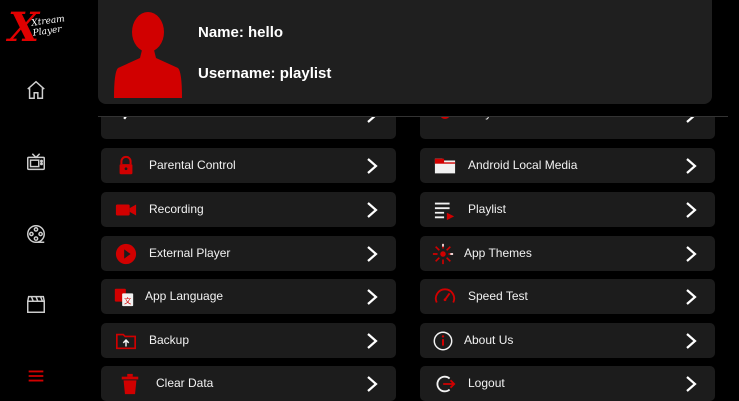 The width and height of the screenshot is (739, 401). I want to click on backup-icon, so click(126, 341).